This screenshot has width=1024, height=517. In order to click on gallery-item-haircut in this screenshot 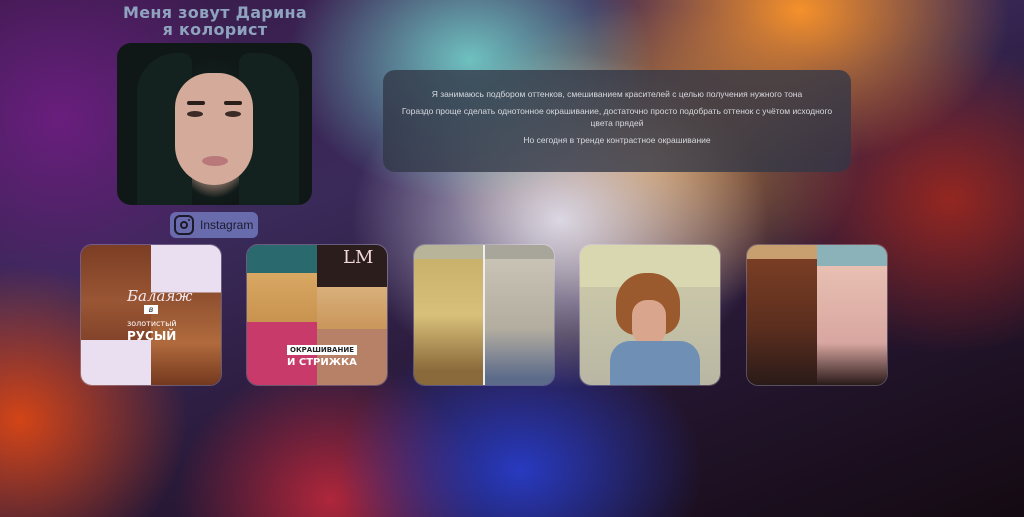, I will do `click(650, 315)`.